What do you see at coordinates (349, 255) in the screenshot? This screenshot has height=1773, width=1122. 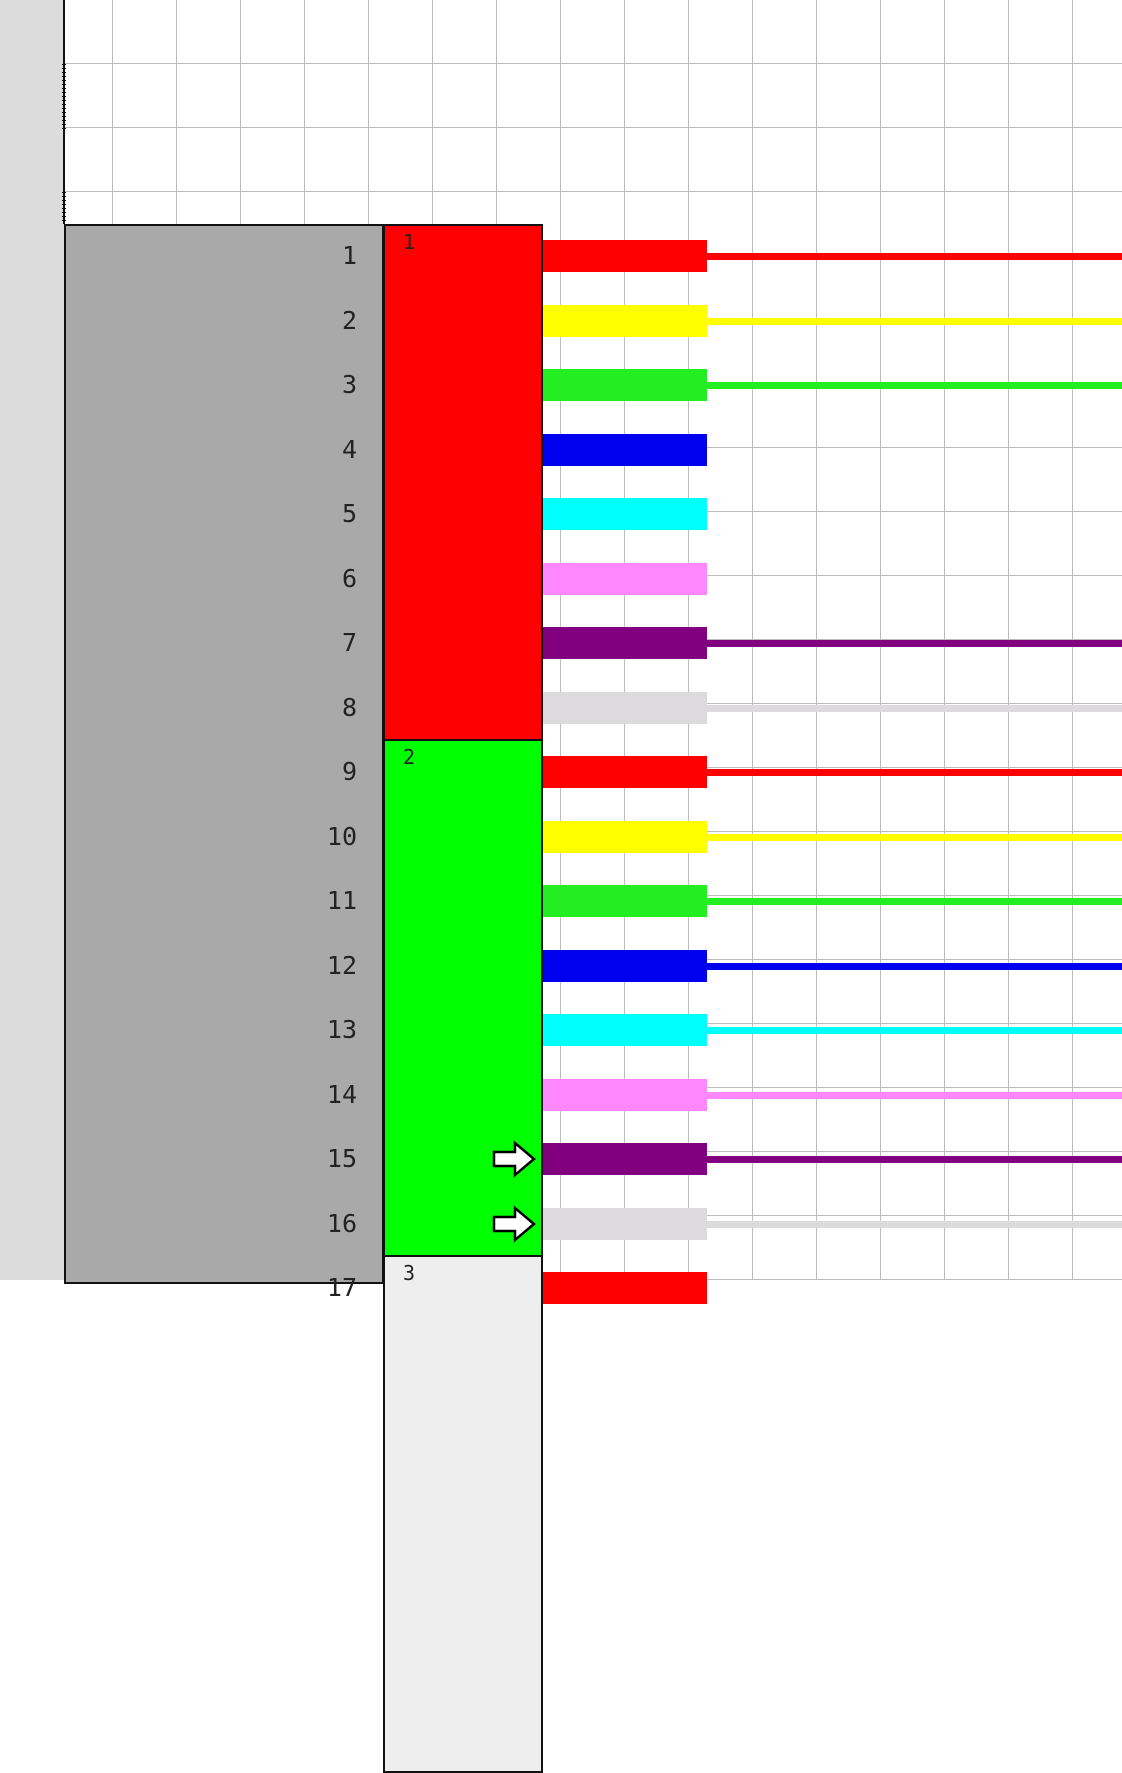 I see `port-number: 1` at bounding box center [349, 255].